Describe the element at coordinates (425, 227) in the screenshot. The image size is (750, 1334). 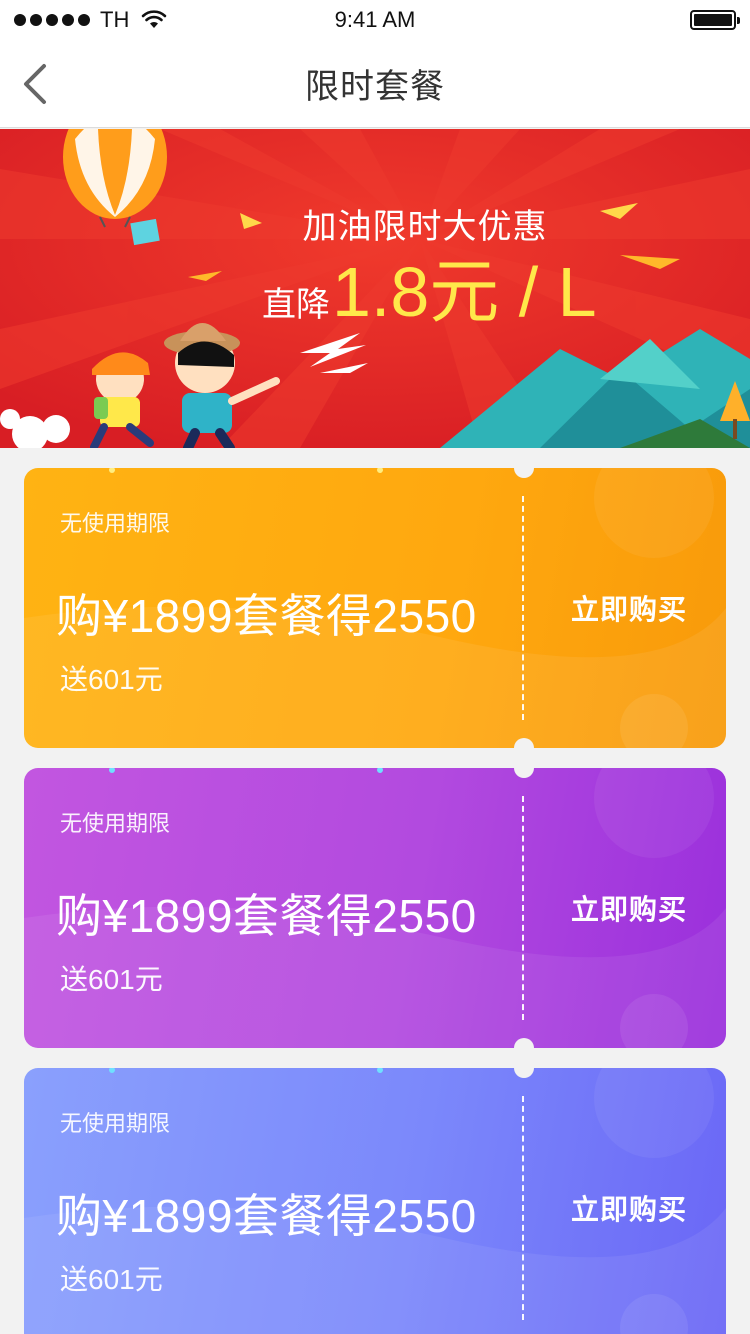
I see `banner-headline: 加油限时大优惠` at that location.